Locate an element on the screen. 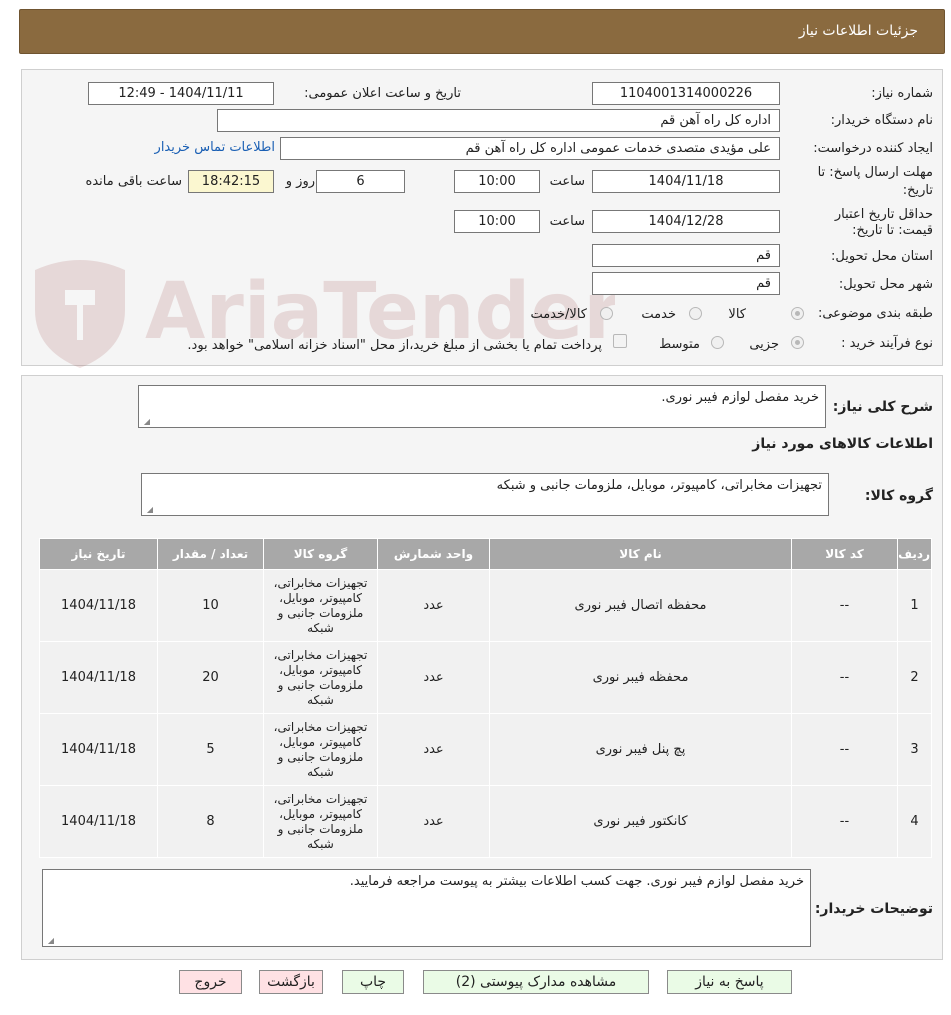 The height and width of the screenshot is (1015, 951). buyer-org-label: نام دستگاه خریدار: is located at coordinates (881, 120).